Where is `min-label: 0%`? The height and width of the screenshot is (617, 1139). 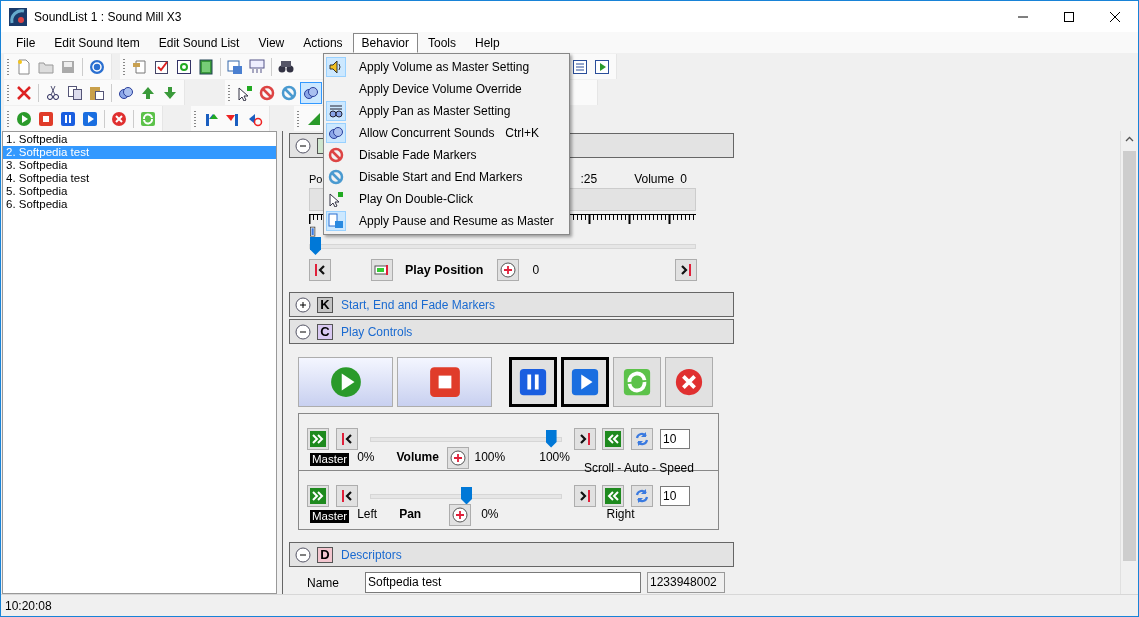
min-label: 0% is located at coordinates (366, 457).